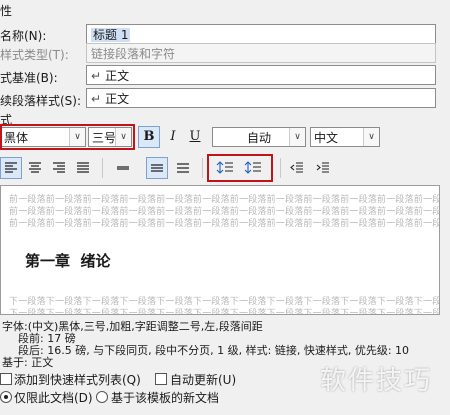  What do you see at coordinates (6, 397) in the screenshot?
I see `only-this-document-radio` at bounding box center [6, 397].